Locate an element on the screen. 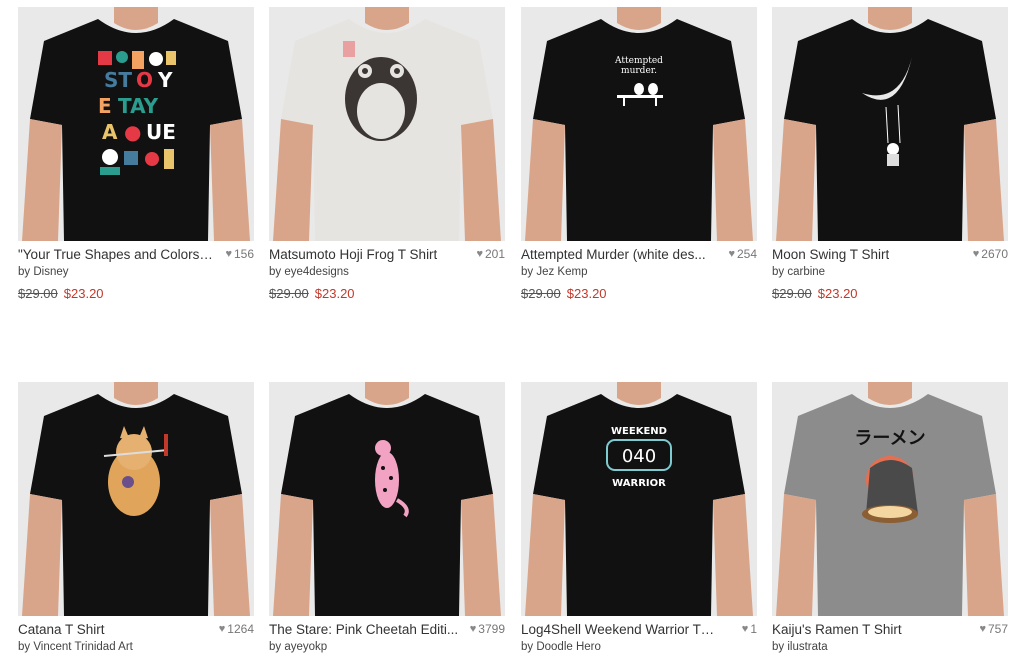 The image size is (1020, 666). tshirt-illustration: ラーメン is located at coordinates (890, 499).